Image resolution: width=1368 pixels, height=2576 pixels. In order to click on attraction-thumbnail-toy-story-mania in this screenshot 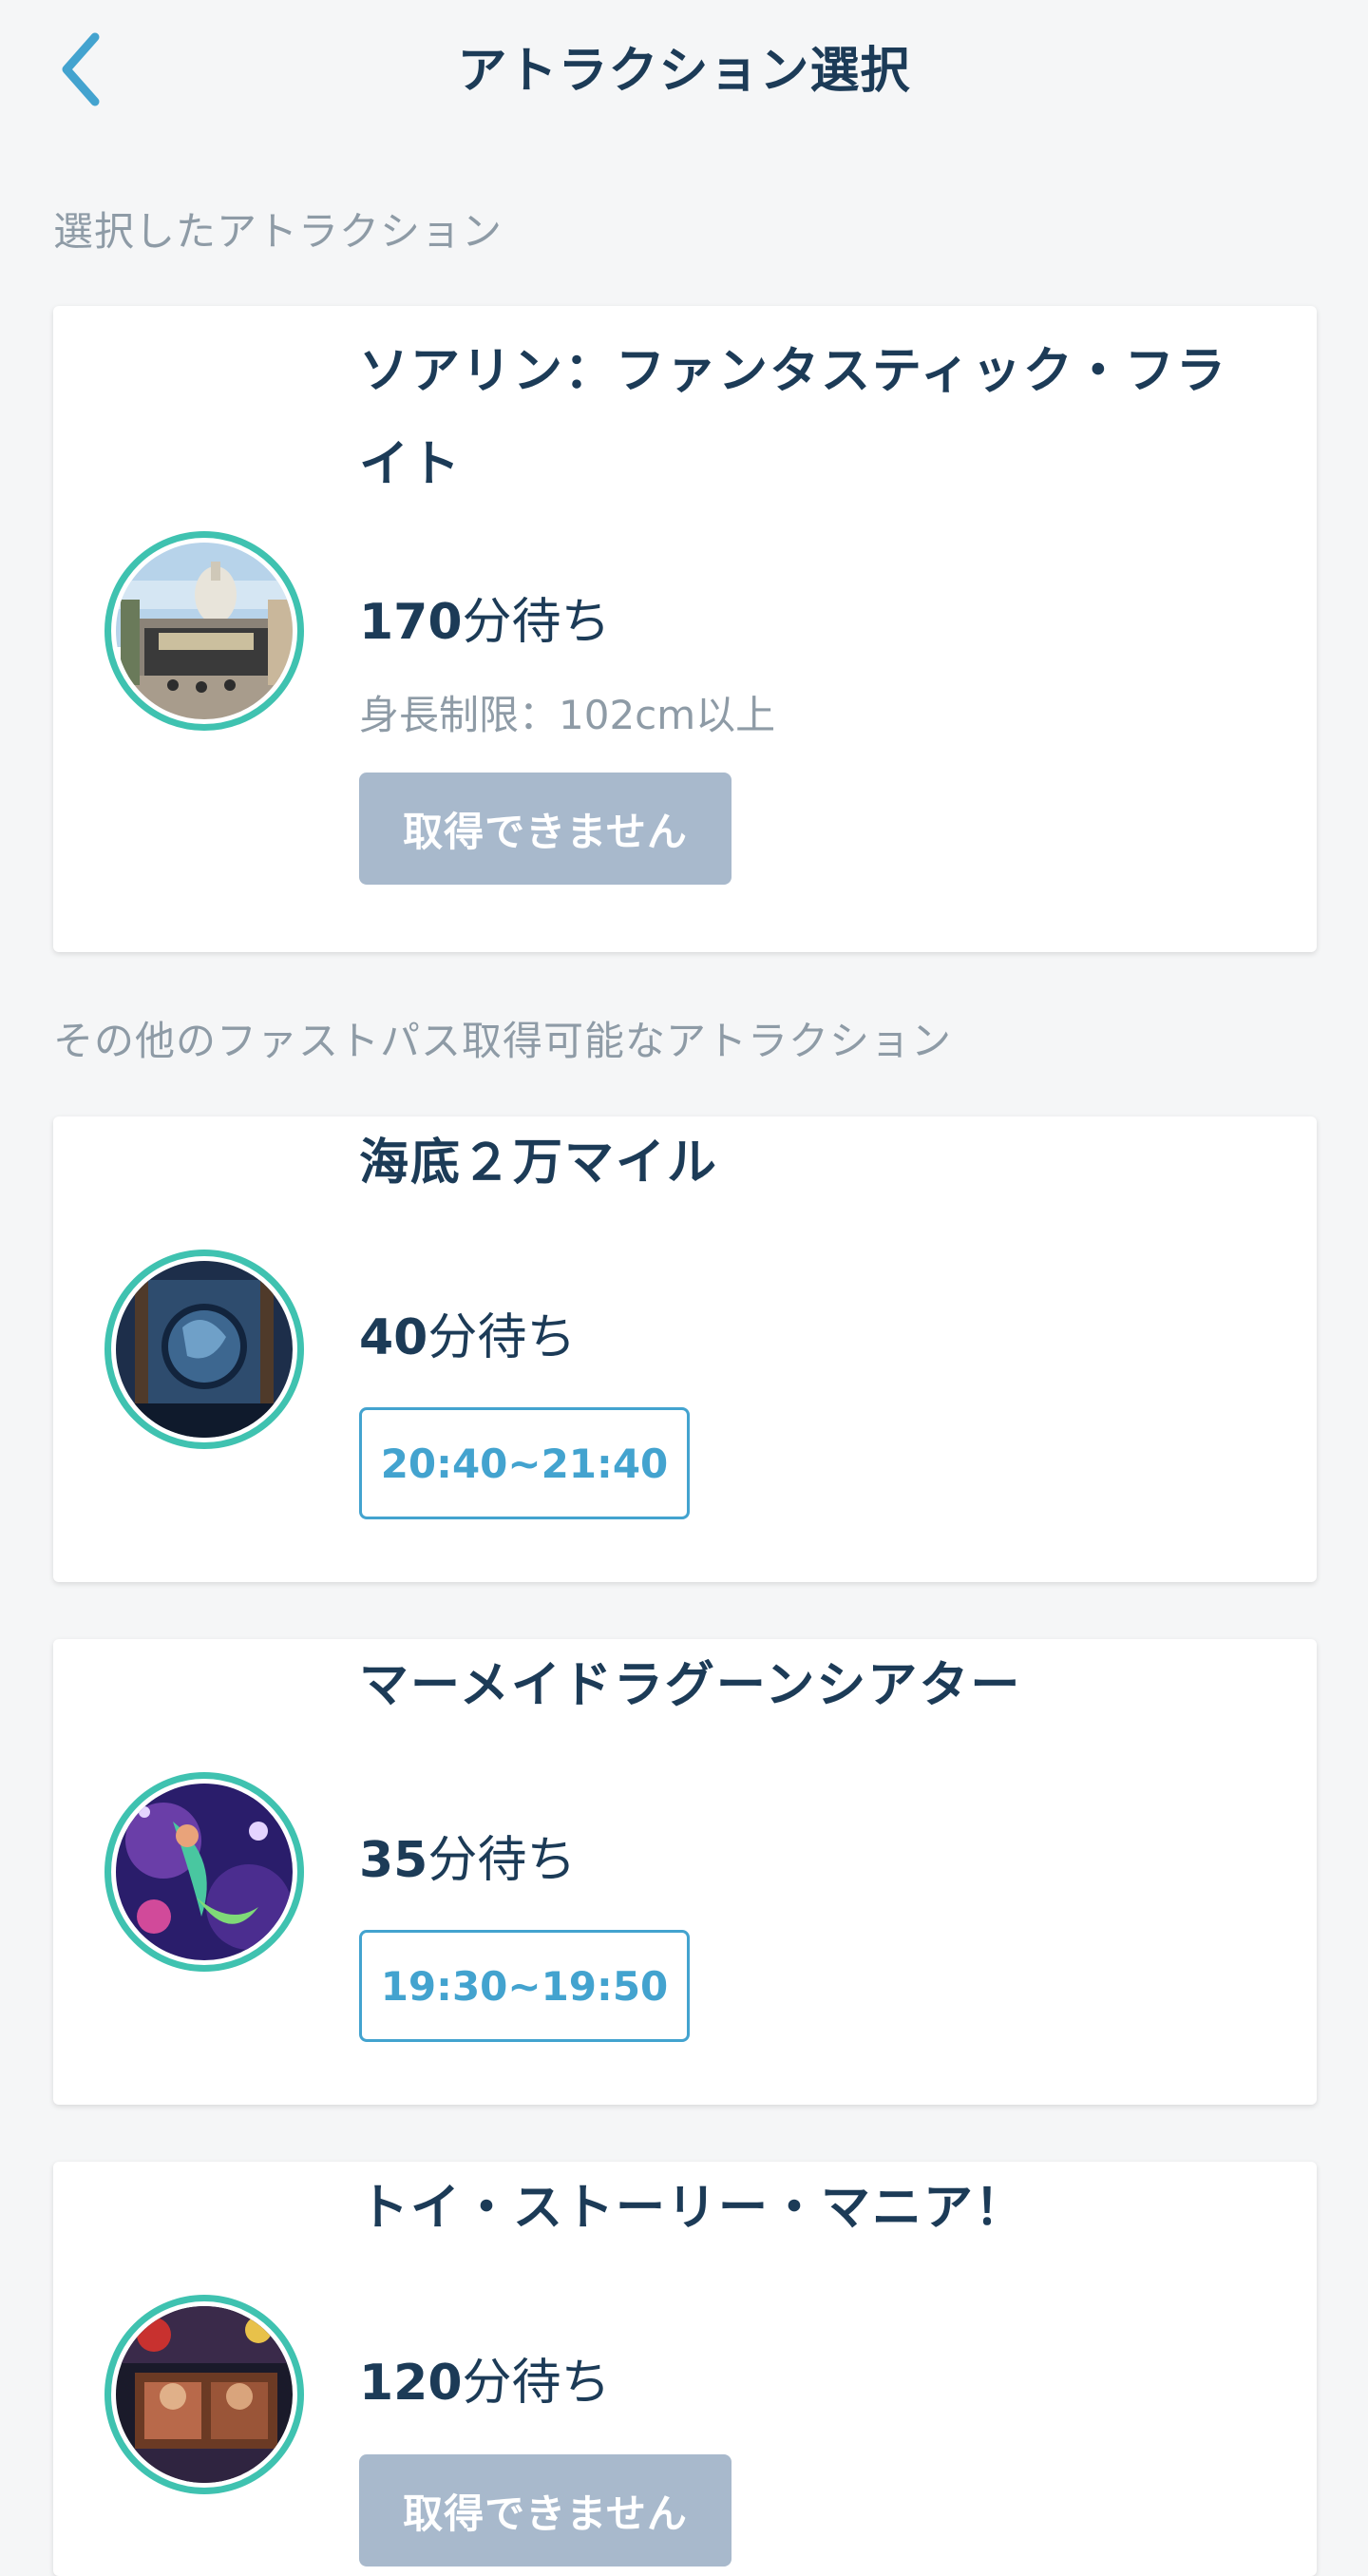, I will do `click(204, 2394)`.